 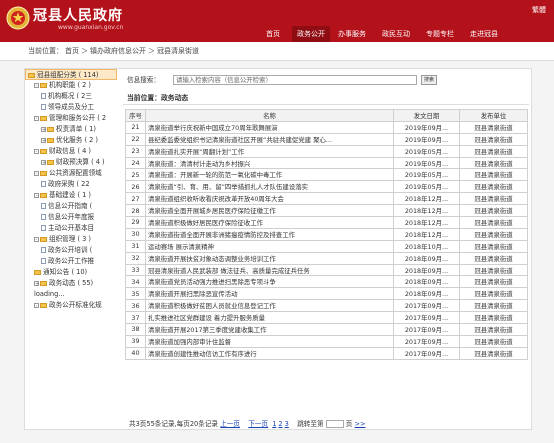 What do you see at coordinates (269, 258) in the screenshot?
I see `article-title-link: 清泉街道开展扶贫对象动态调整业务培训工作` at bounding box center [269, 258].